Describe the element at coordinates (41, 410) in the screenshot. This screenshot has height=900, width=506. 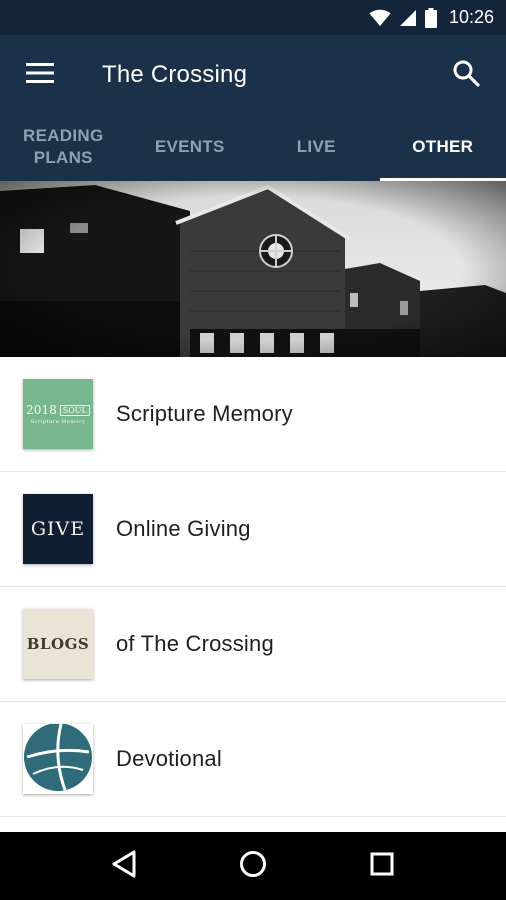
I see `thumb-year: 2018` at that location.